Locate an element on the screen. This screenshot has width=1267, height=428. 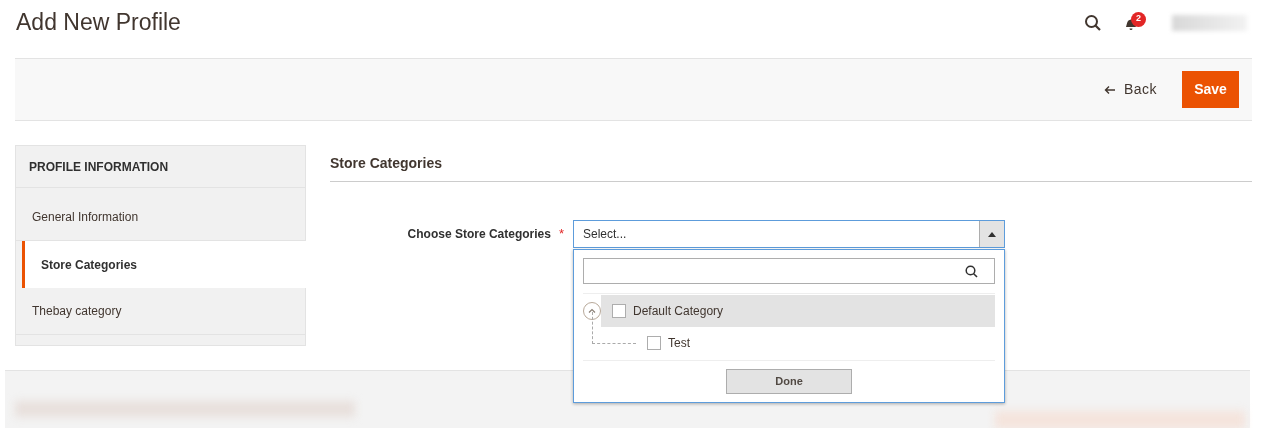
field-label: Choose Store Categories is located at coordinates (479, 234).